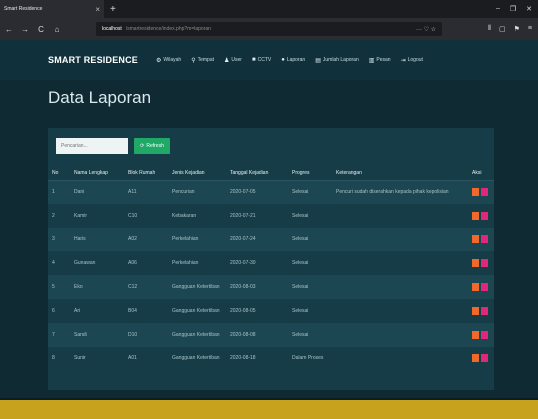  Describe the element at coordinates (59, 358) in the screenshot. I see `table-cell: 8` at that location.